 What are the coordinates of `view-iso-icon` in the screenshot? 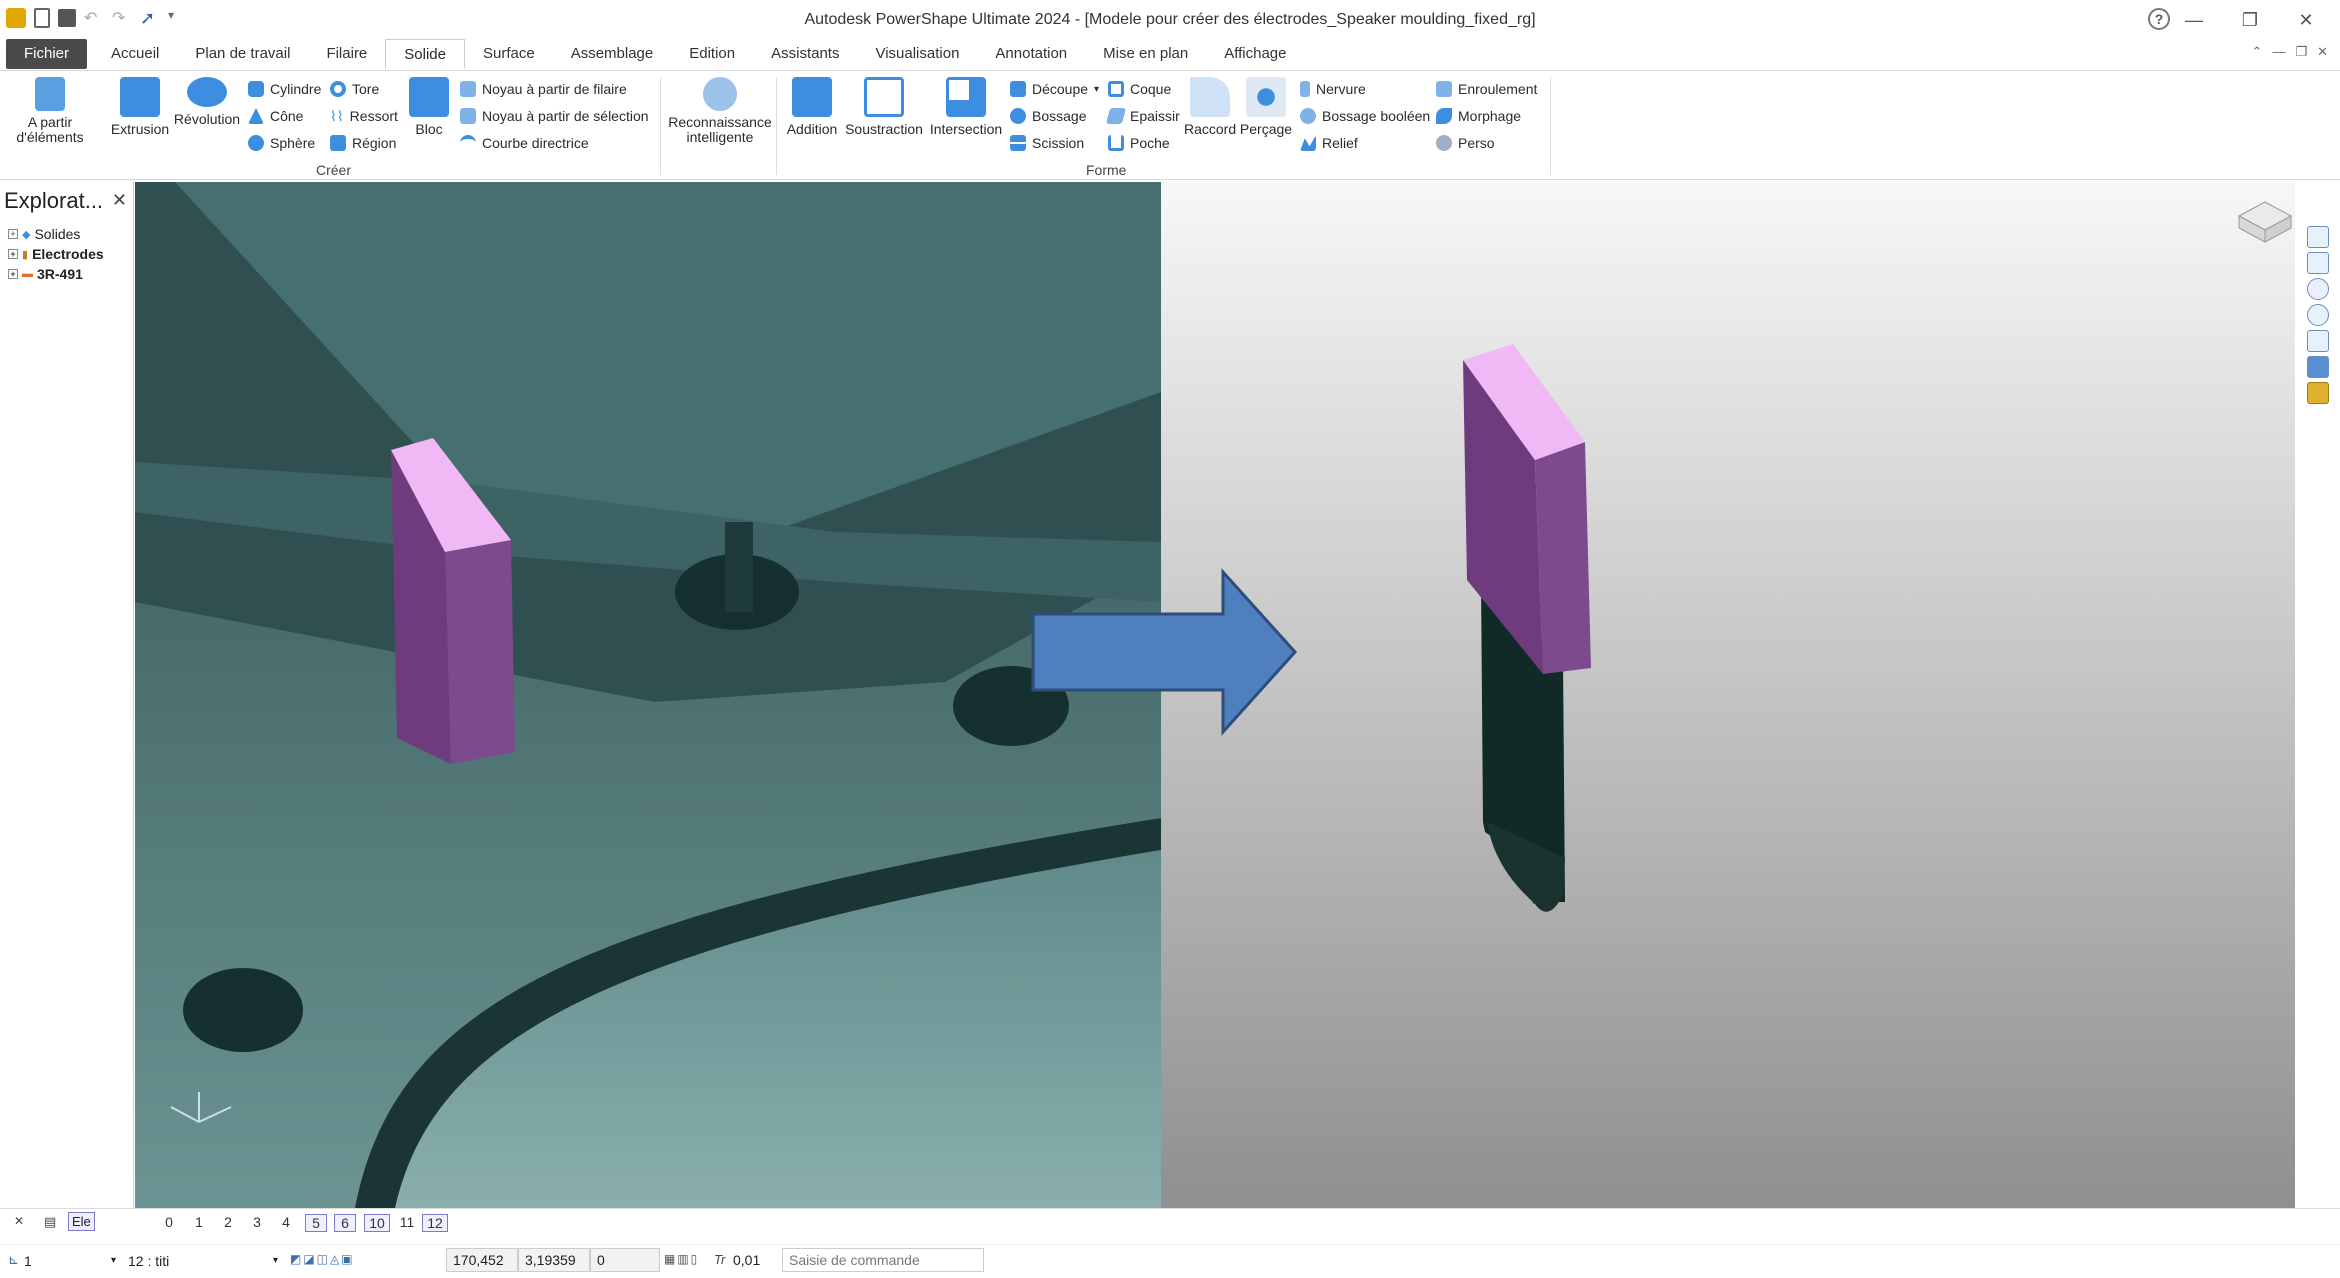 It's located at (2317, 237).